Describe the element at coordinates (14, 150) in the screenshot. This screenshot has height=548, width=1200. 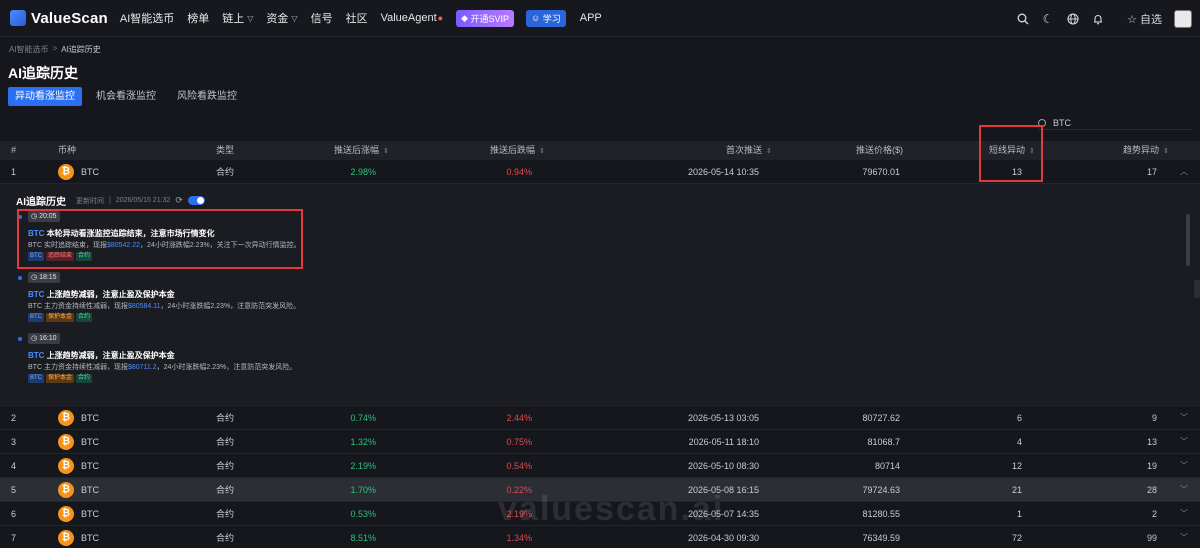
I see `col-index: #` at that location.